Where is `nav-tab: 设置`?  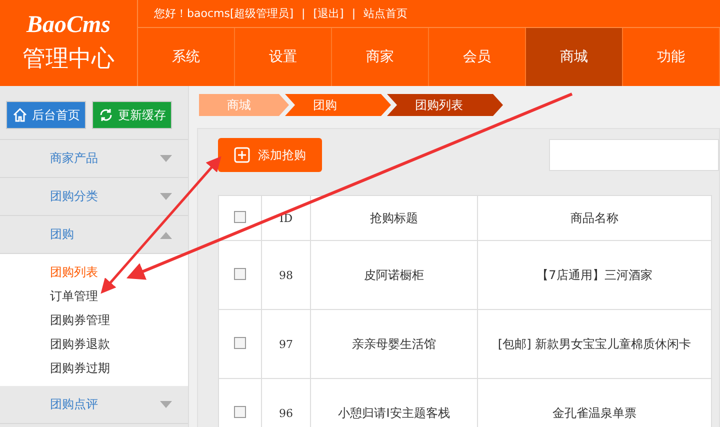 nav-tab: 设置 is located at coordinates (283, 57).